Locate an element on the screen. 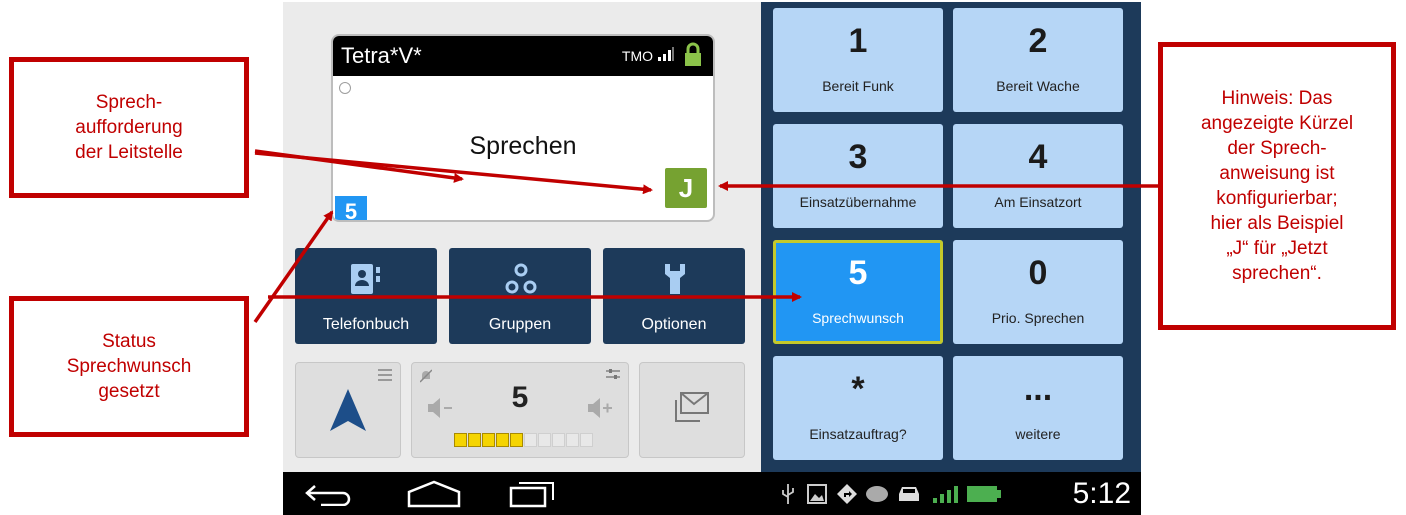  clock-time: 5:12 is located at coordinates (1101, 493).